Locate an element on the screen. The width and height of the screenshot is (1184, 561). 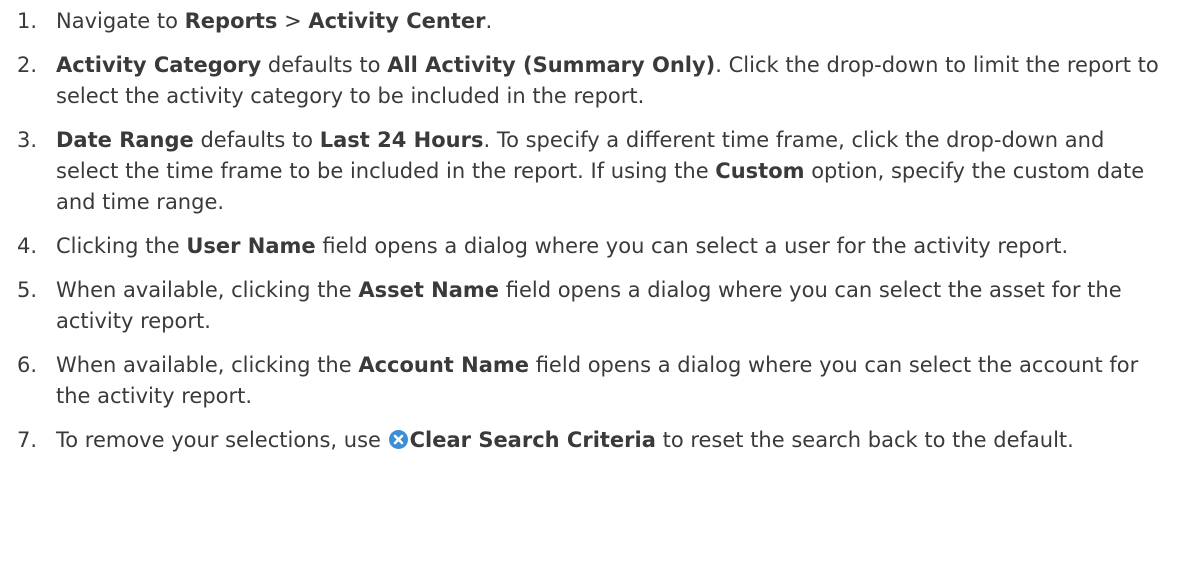
bold-term: Activity Category is located at coordinates (159, 65).